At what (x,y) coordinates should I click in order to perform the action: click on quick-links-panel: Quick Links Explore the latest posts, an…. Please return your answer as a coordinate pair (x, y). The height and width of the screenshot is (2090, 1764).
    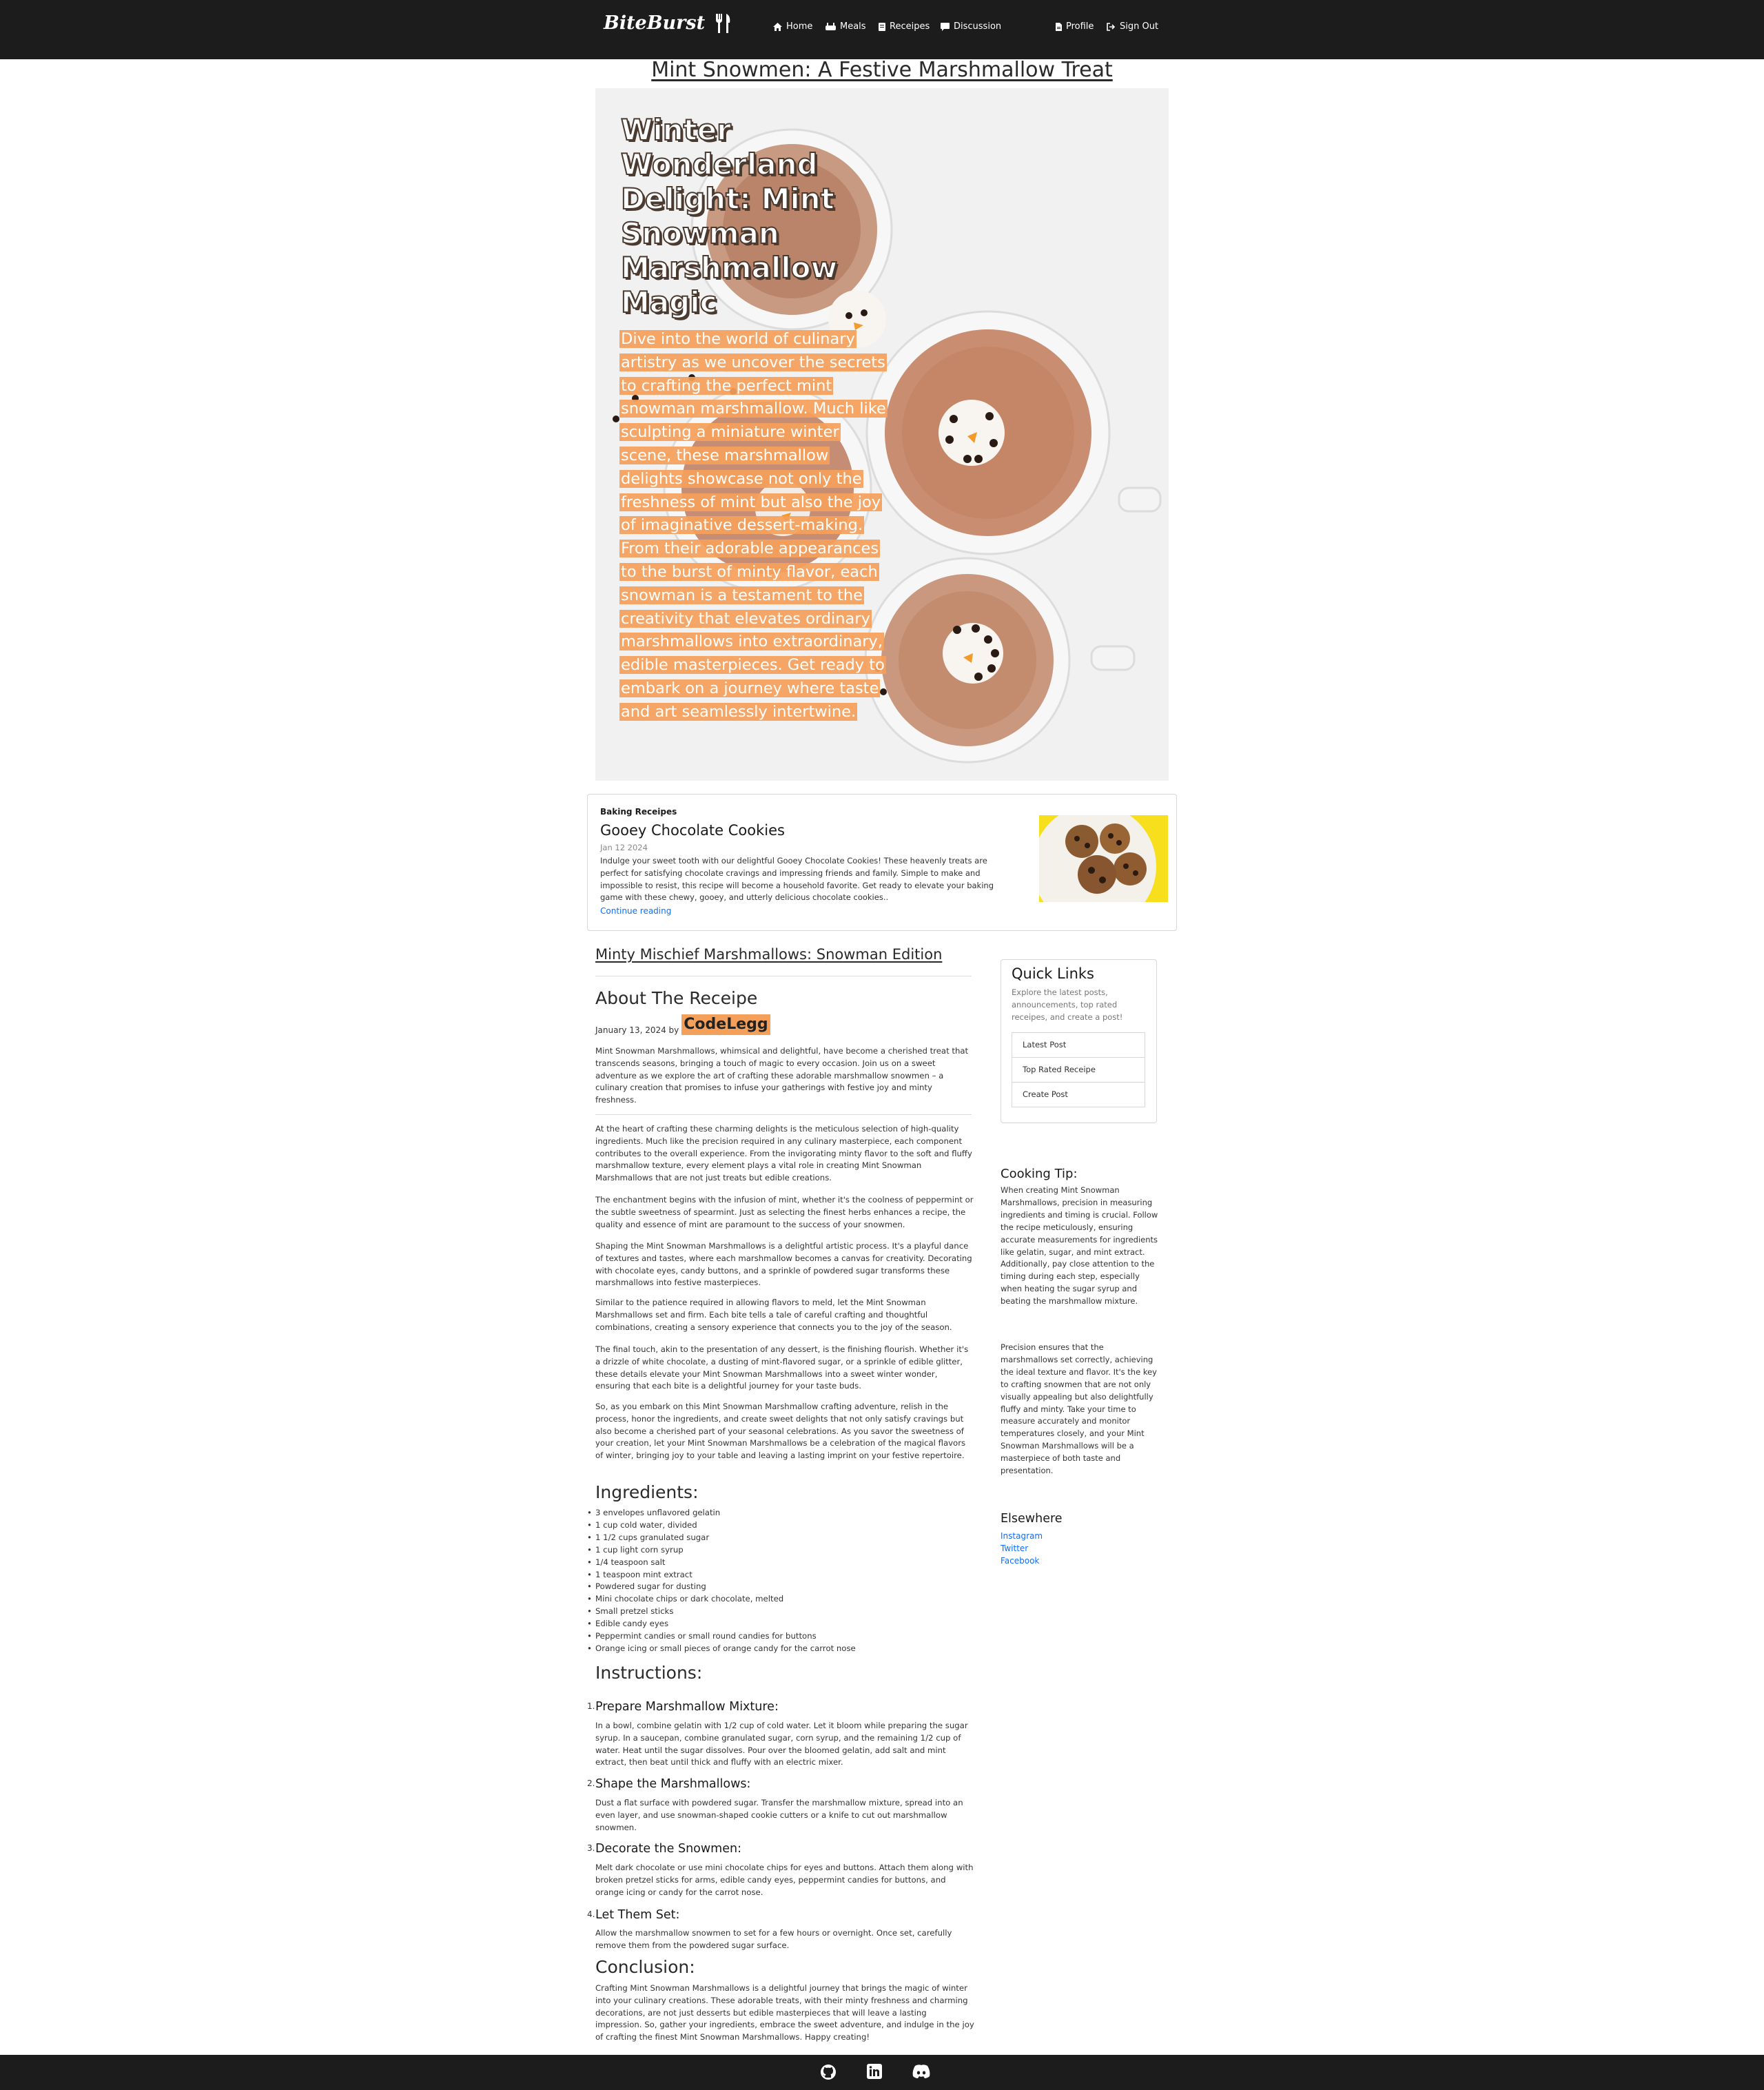
    Looking at the image, I should click on (1079, 1041).